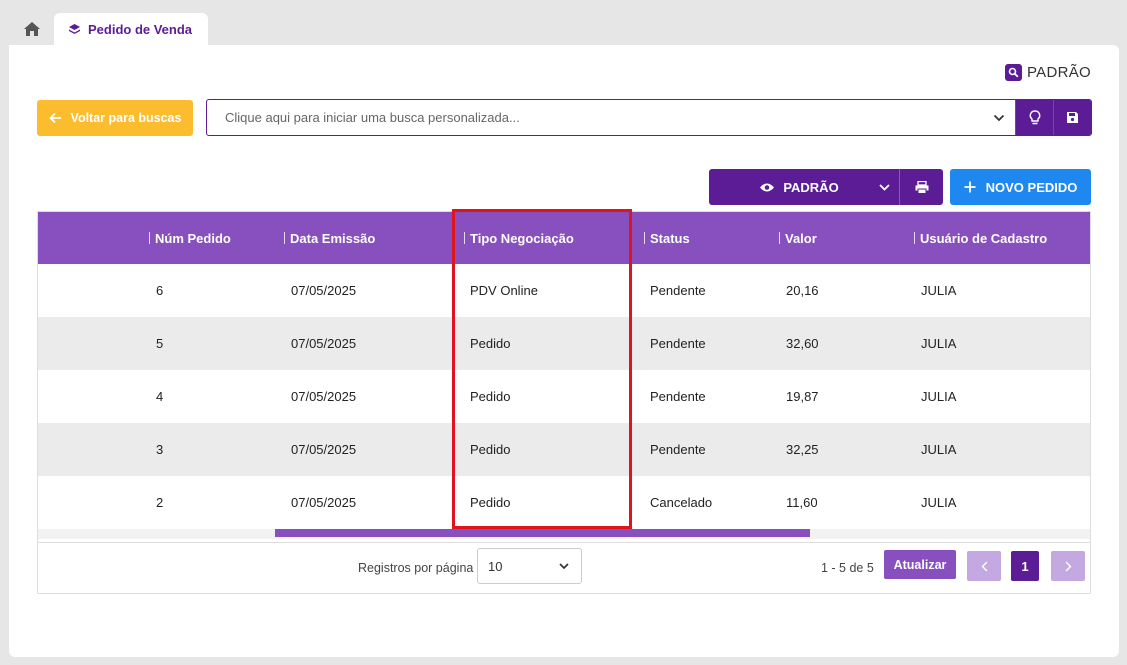 This screenshot has height=665, width=1127. I want to click on view-label: PADRÃO, so click(811, 187).